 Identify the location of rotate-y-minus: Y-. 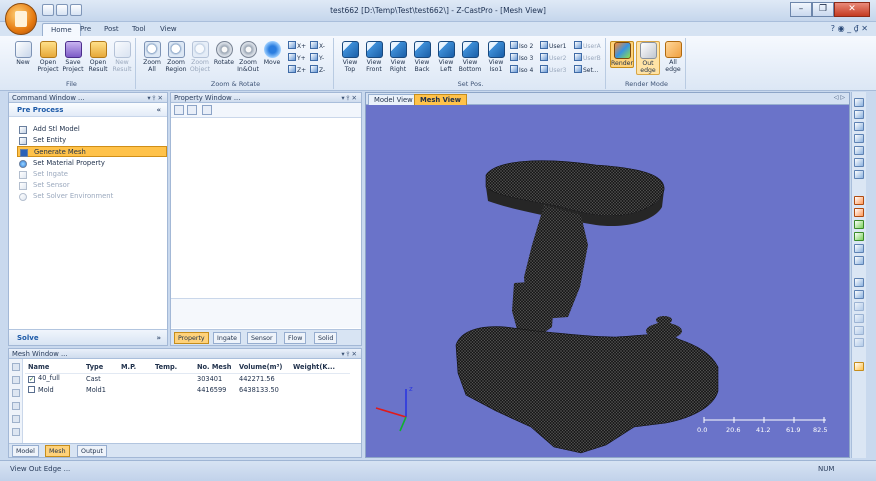
(317, 58).